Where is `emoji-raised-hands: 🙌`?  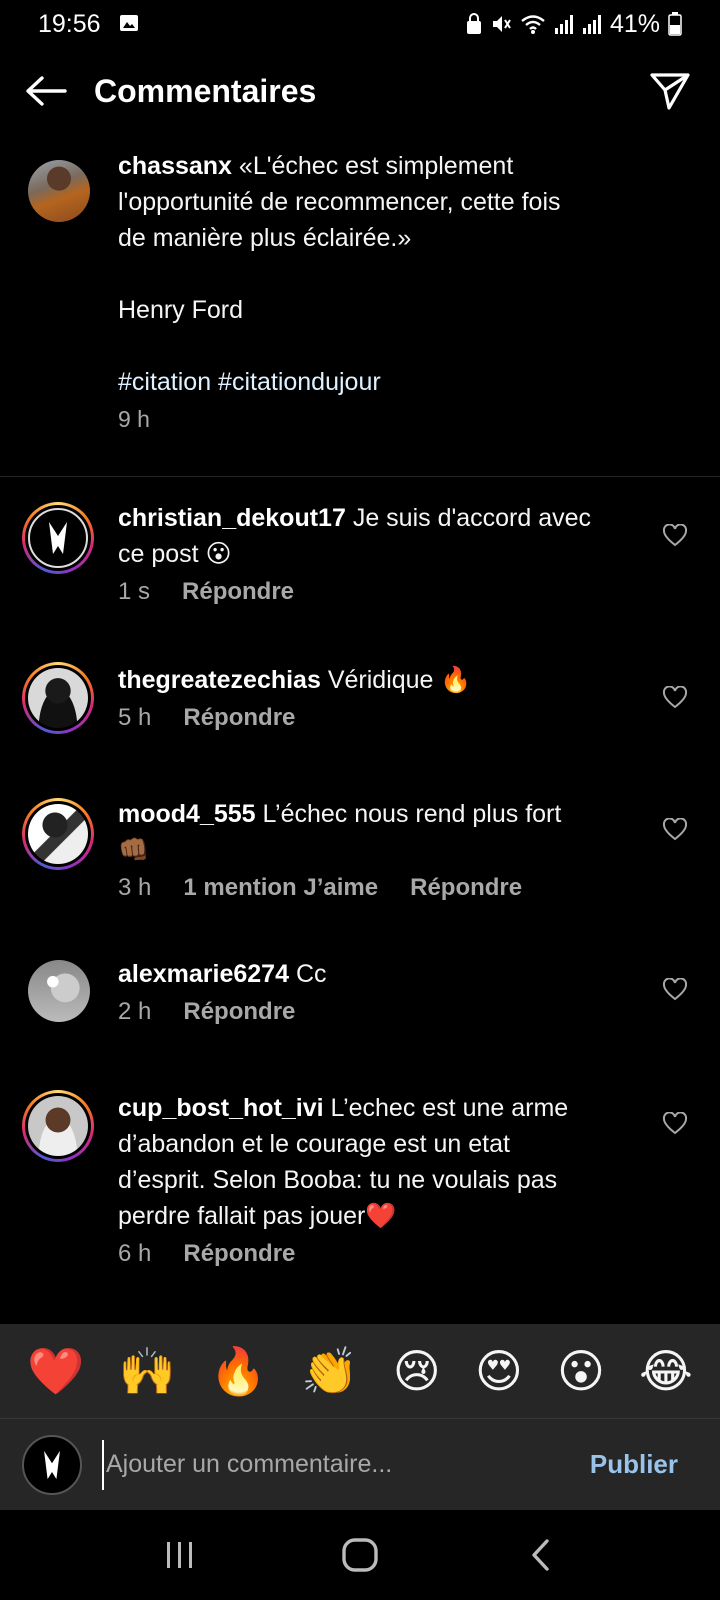
emoji-raised-hands: 🙌 is located at coordinates (146, 1371).